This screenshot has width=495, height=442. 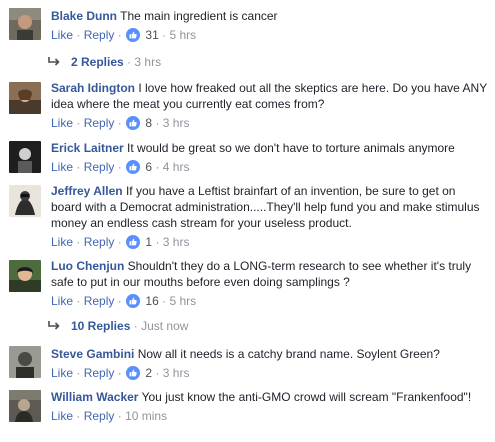 What do you see at coordinates (148, 123) in the screenshot?
I see `reaction-count: 8` at bounding box center [148, 123].